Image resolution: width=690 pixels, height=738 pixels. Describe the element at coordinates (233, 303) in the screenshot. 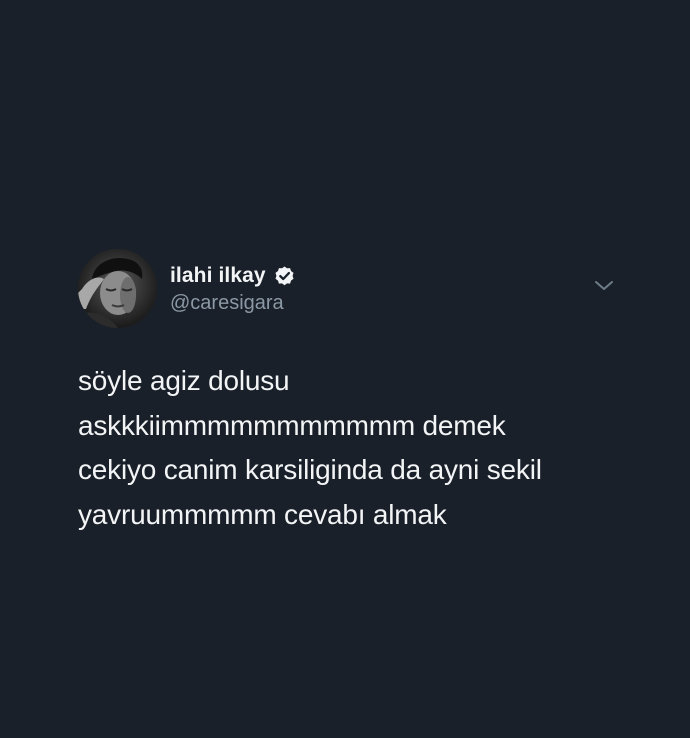

I see `handle: @caresigara` at that location.